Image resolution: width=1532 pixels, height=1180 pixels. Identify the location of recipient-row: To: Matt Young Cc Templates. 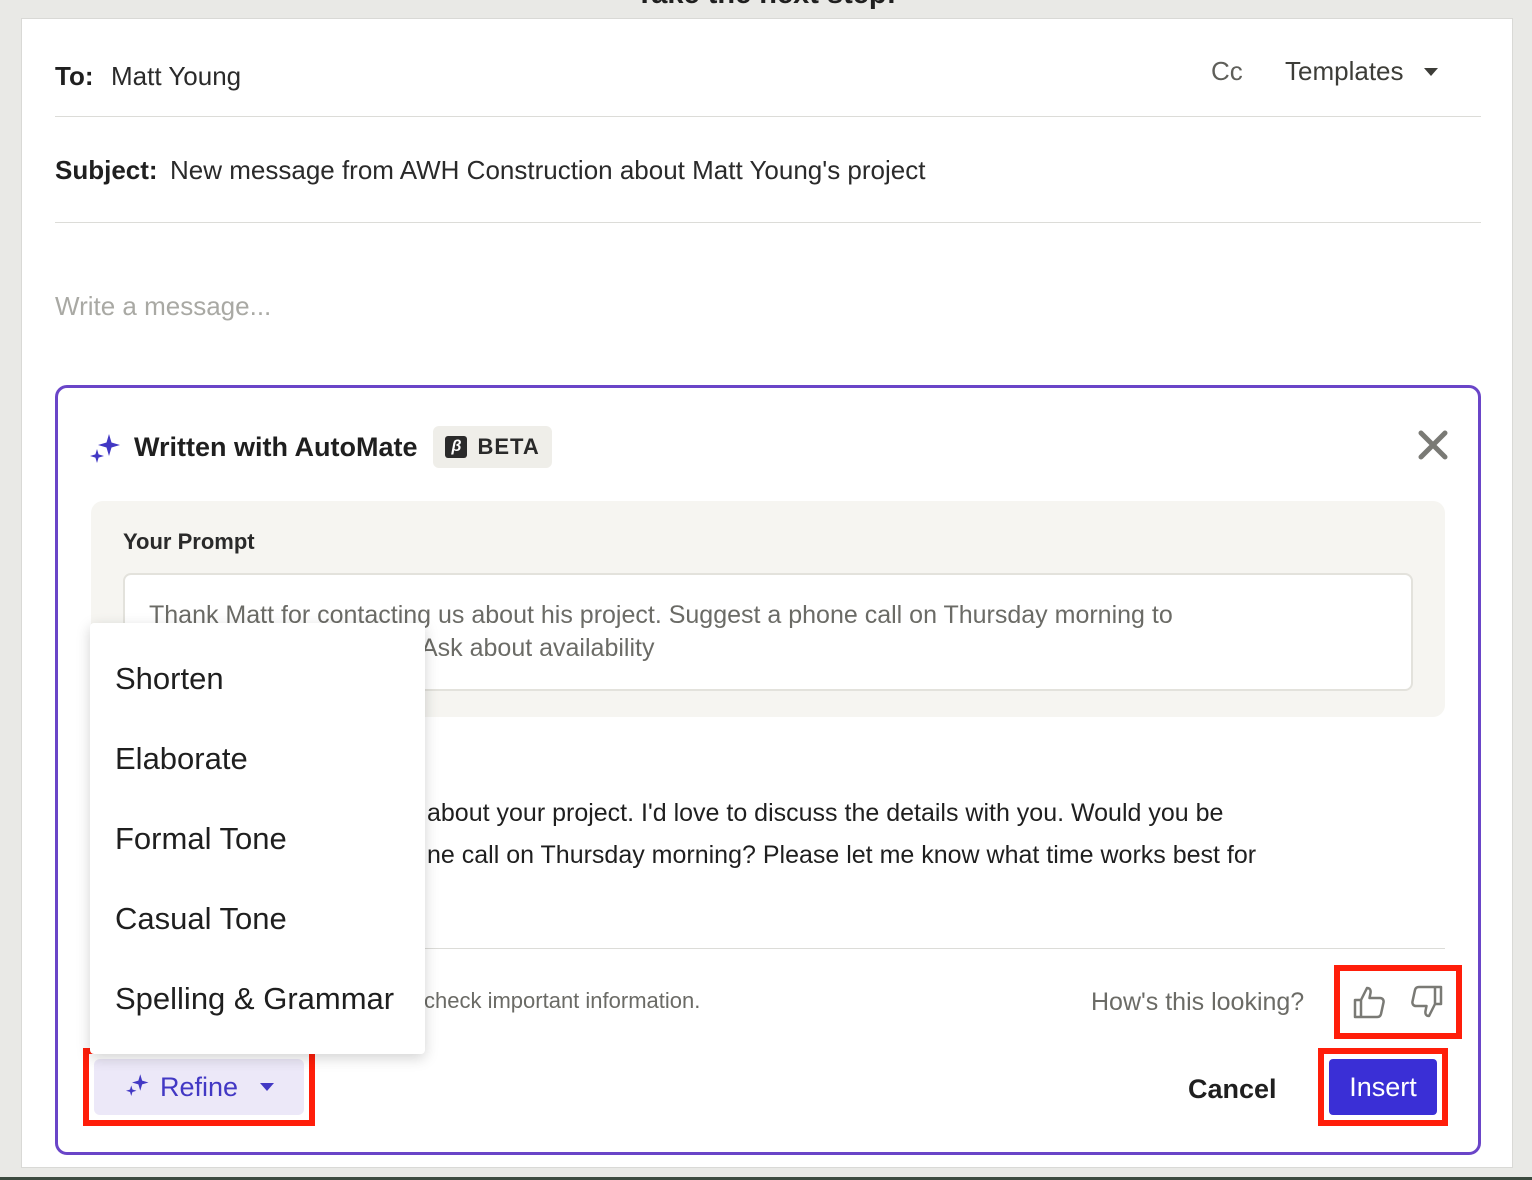
(768, 83).